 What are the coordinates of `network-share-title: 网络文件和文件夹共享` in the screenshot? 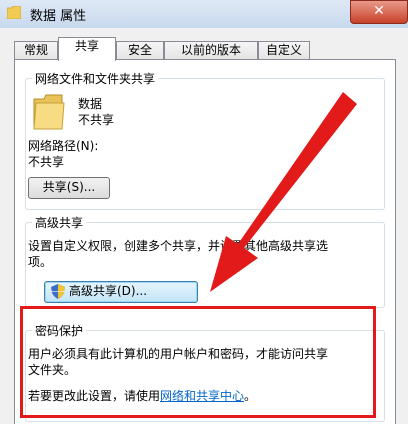 It's located at (95, 78).